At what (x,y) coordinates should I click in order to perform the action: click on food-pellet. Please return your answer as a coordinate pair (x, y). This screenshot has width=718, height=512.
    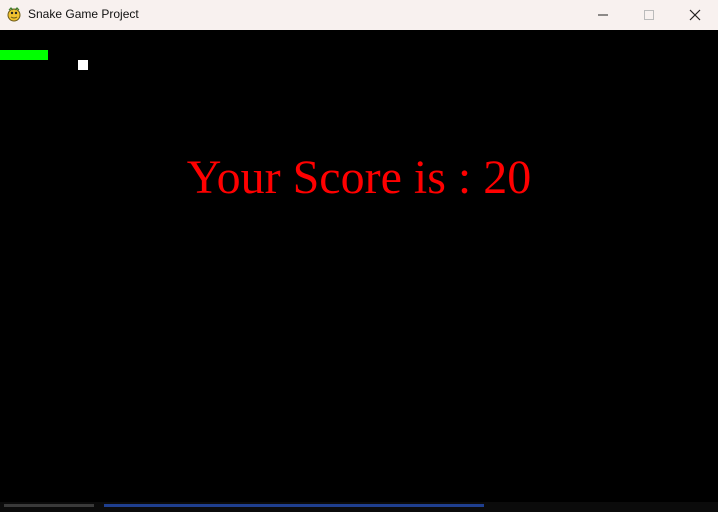
    Looking at the image, I should click on (83, 65).